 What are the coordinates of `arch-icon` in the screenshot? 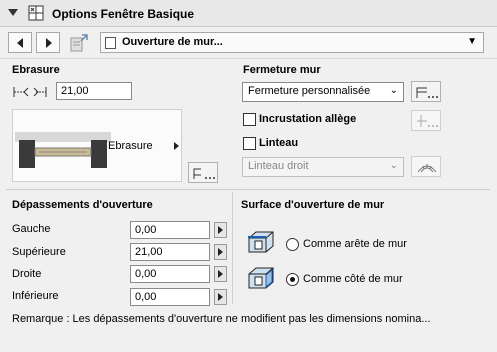 It's located at (427, 168).